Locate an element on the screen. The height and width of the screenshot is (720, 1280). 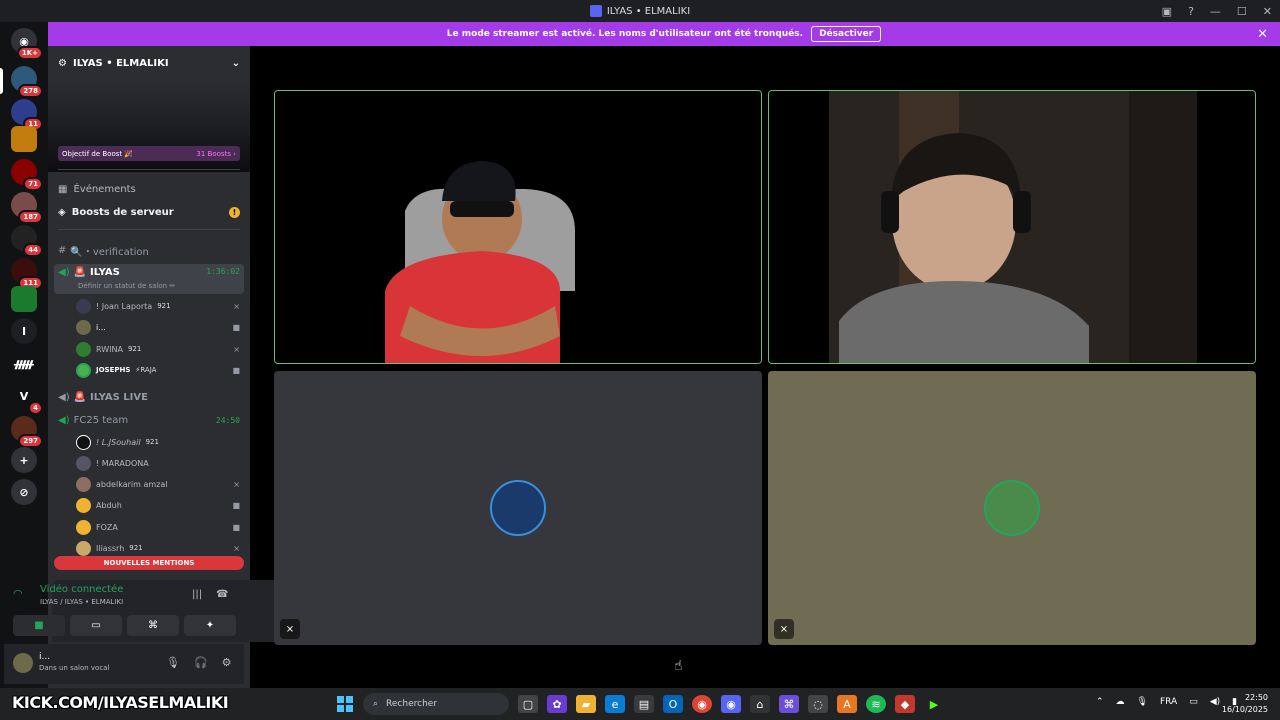
server-boosts-link: ◈ Boosts de serveur ! is located at coordinates (149, 212).